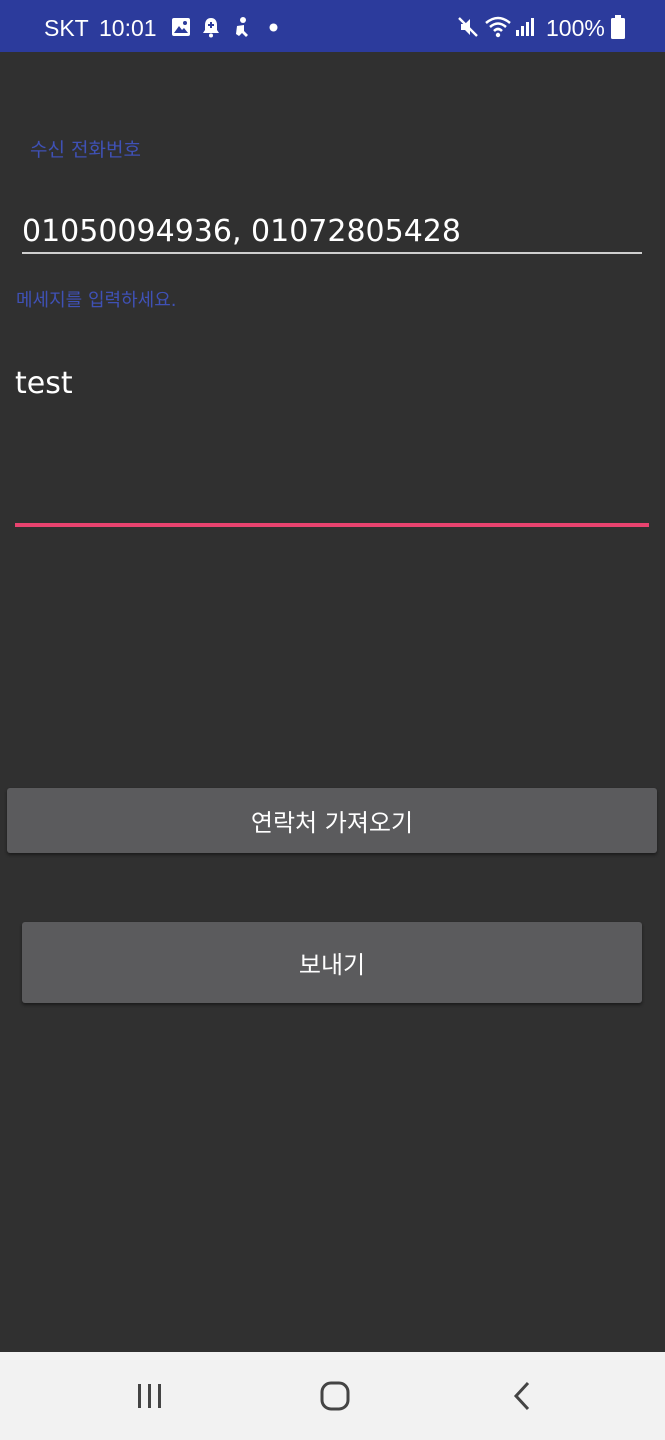 The image size is (665, 1440). I want to click on navigation-bar, so click(332, 1396).